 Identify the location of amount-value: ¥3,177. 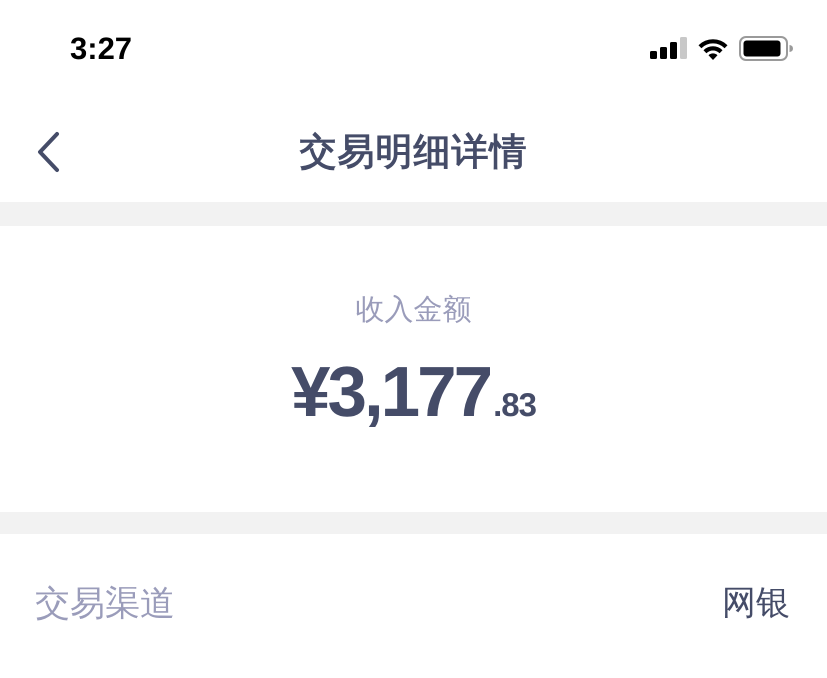
(390, 392).